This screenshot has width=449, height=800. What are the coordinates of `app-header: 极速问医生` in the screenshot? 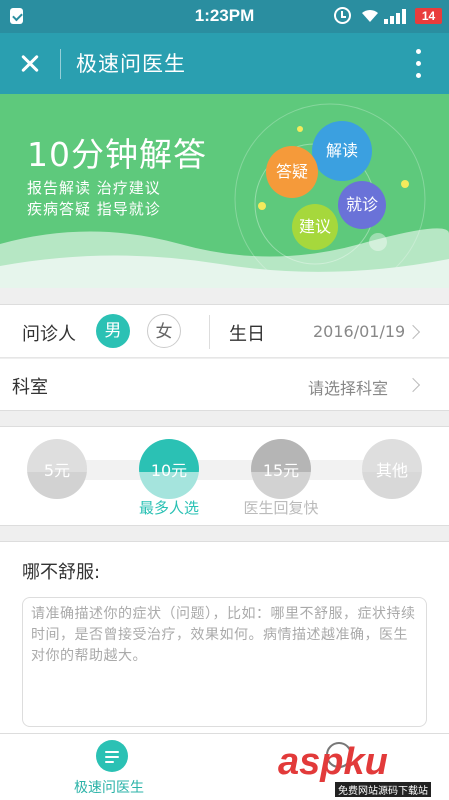 It's located at (224, 63).